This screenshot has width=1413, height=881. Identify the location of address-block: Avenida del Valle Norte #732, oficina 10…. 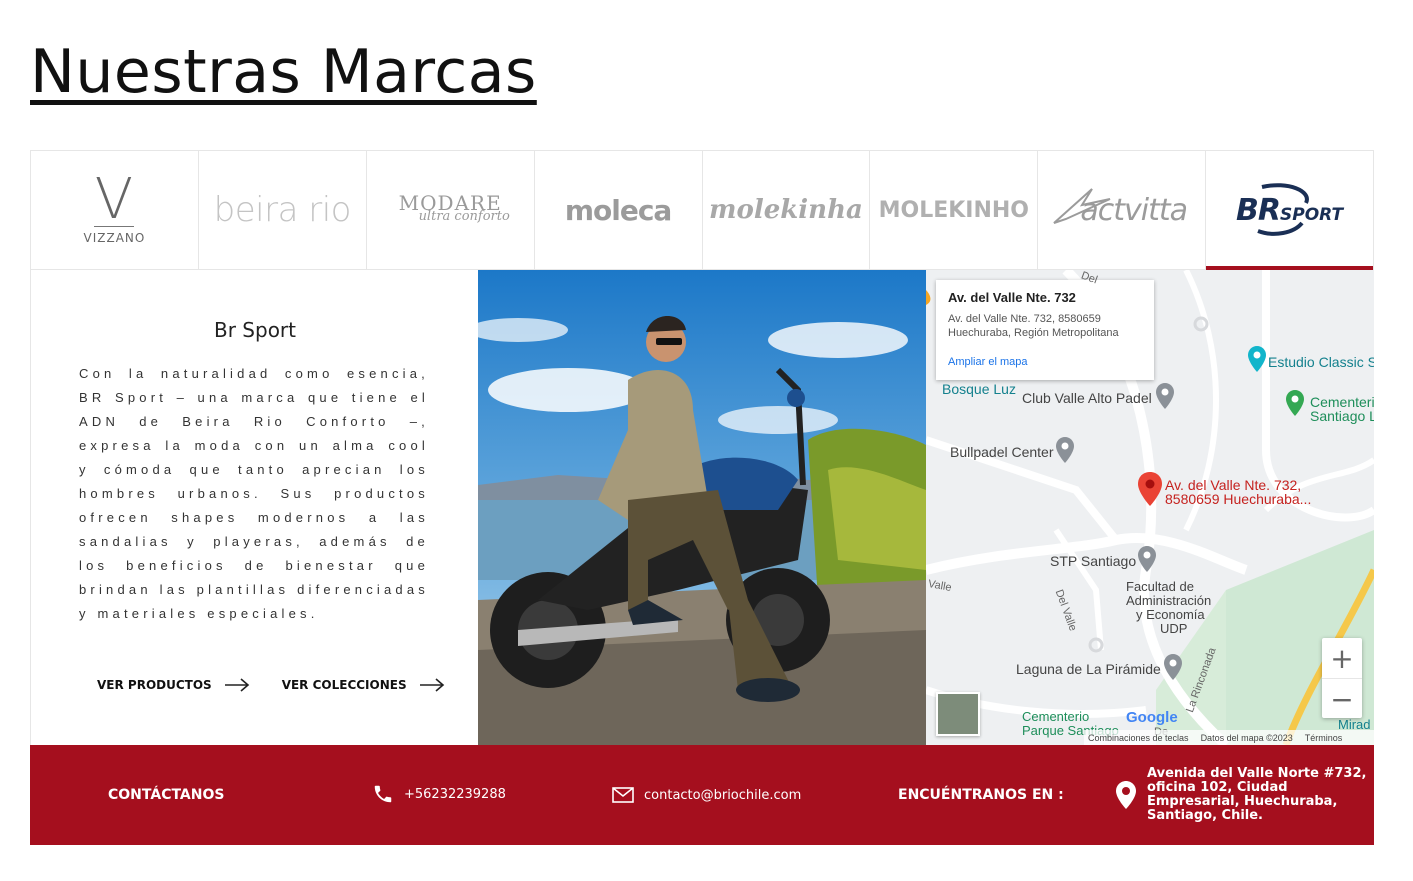
(1256, 795).